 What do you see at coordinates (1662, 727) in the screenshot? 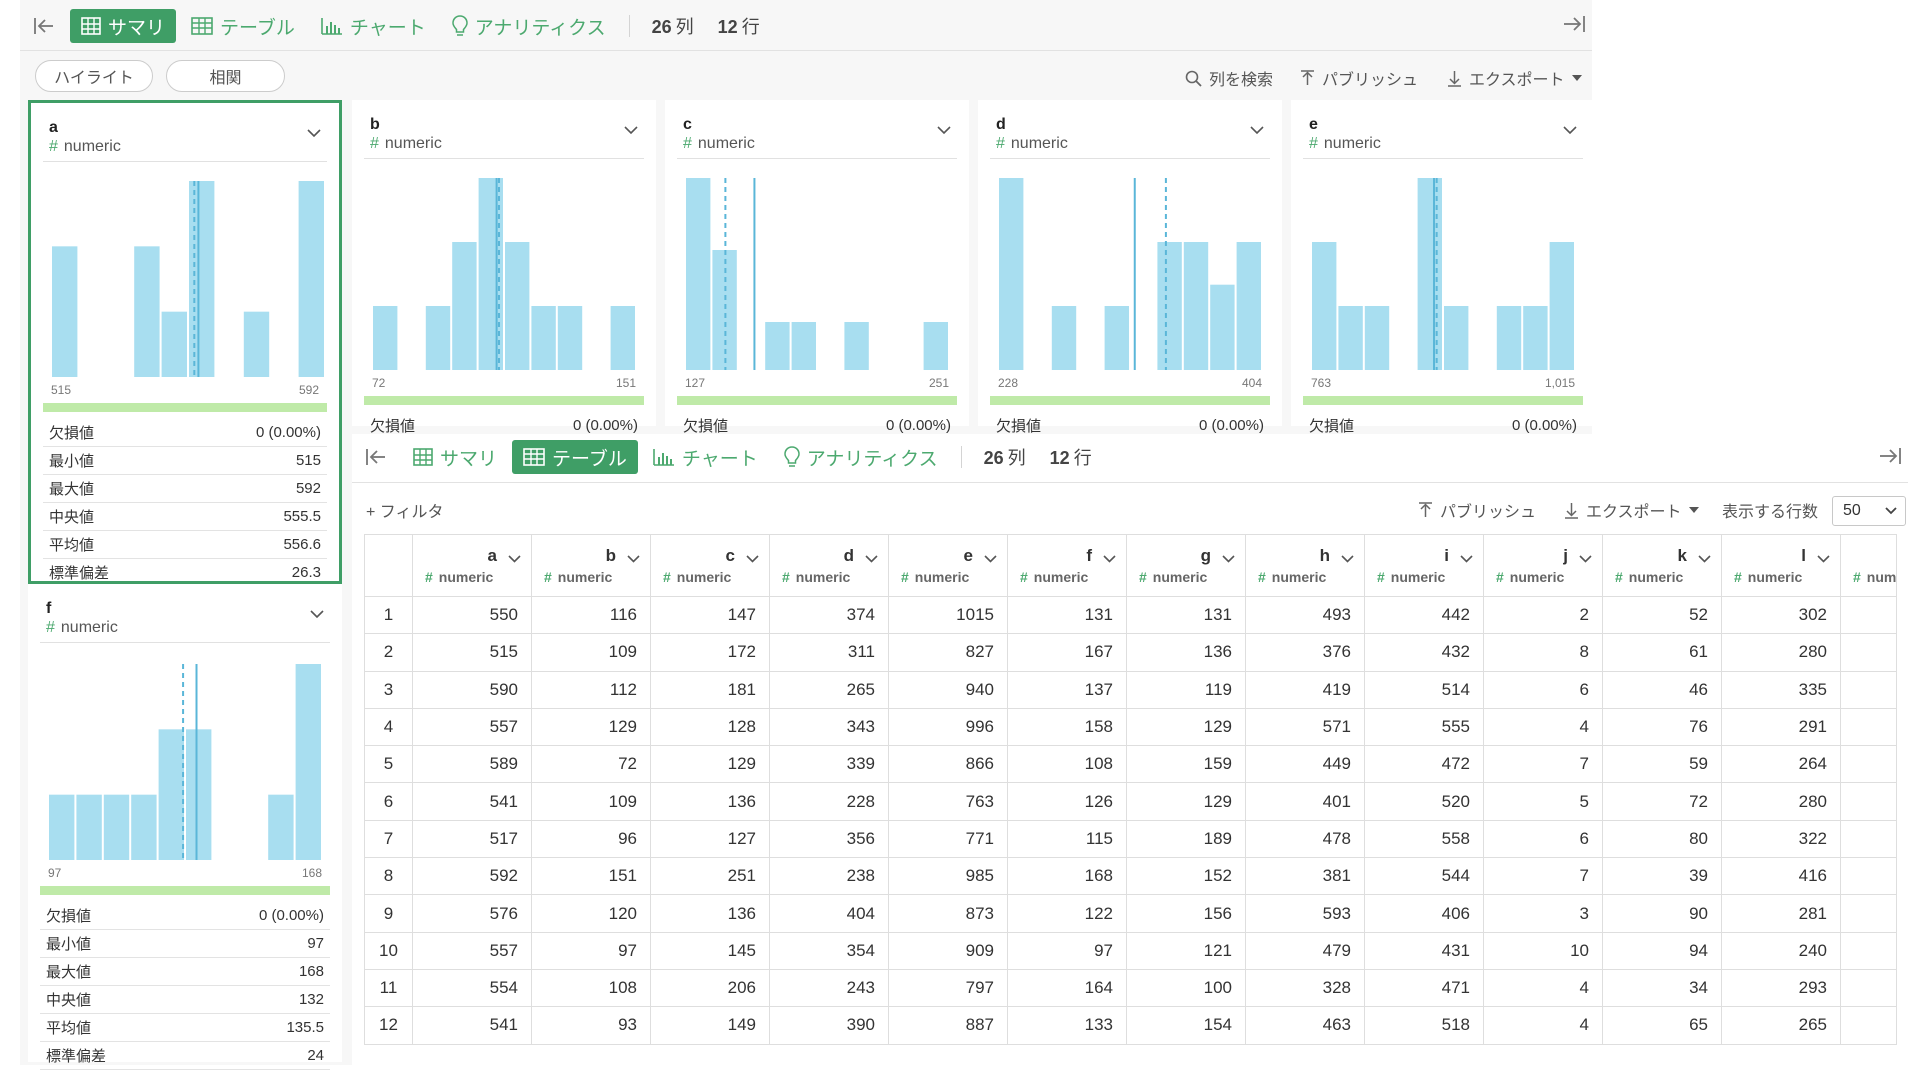
I see `table-cell: 76` at bounding box center [1662, 727].